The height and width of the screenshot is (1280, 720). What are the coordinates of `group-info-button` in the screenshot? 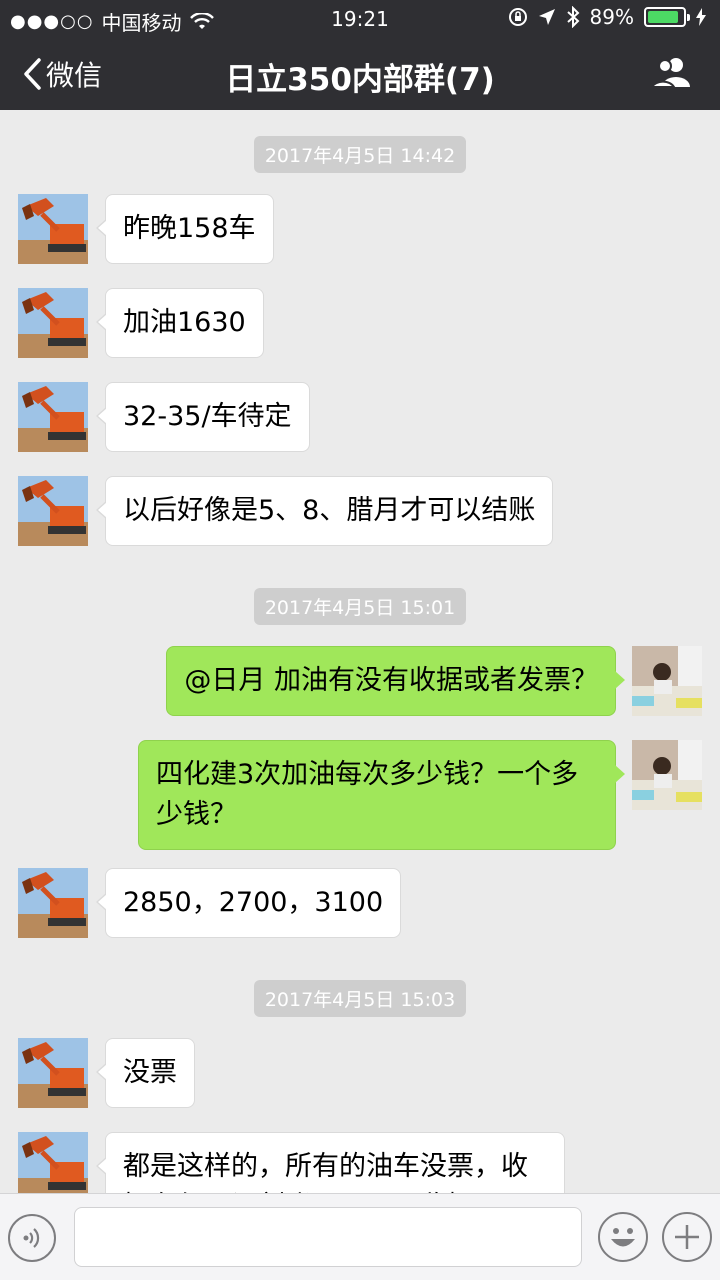 It's located at (671, 74).